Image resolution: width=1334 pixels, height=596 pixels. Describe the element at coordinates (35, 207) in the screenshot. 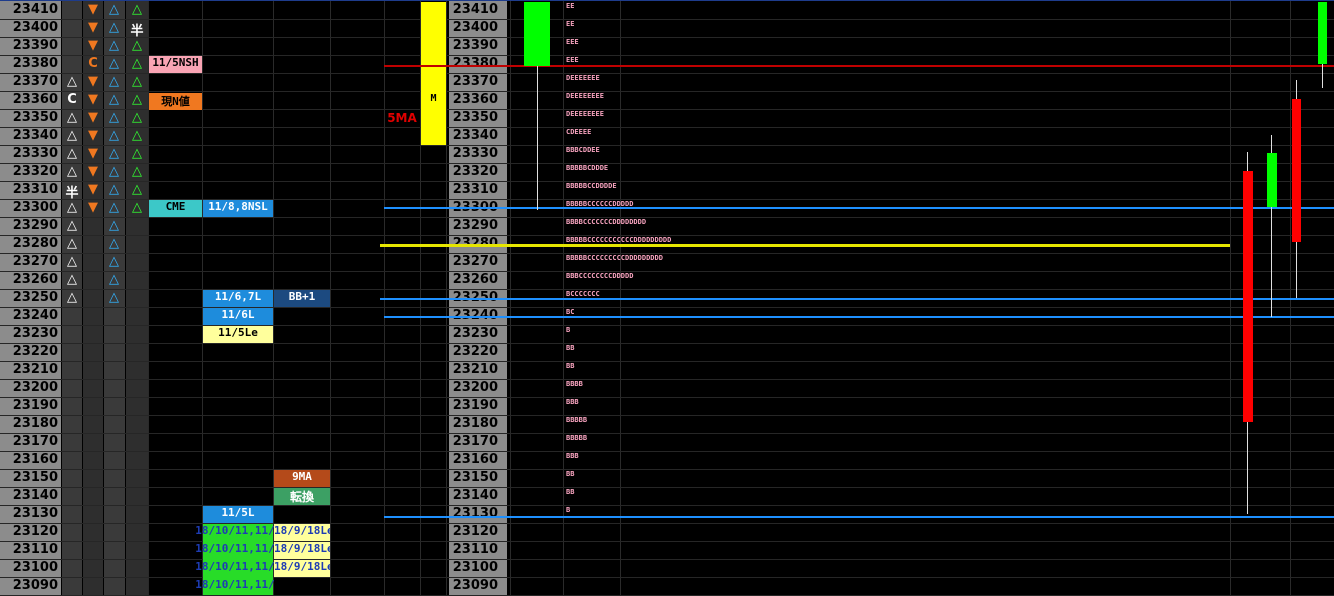

I see `price-label-left: 23300` at that location.